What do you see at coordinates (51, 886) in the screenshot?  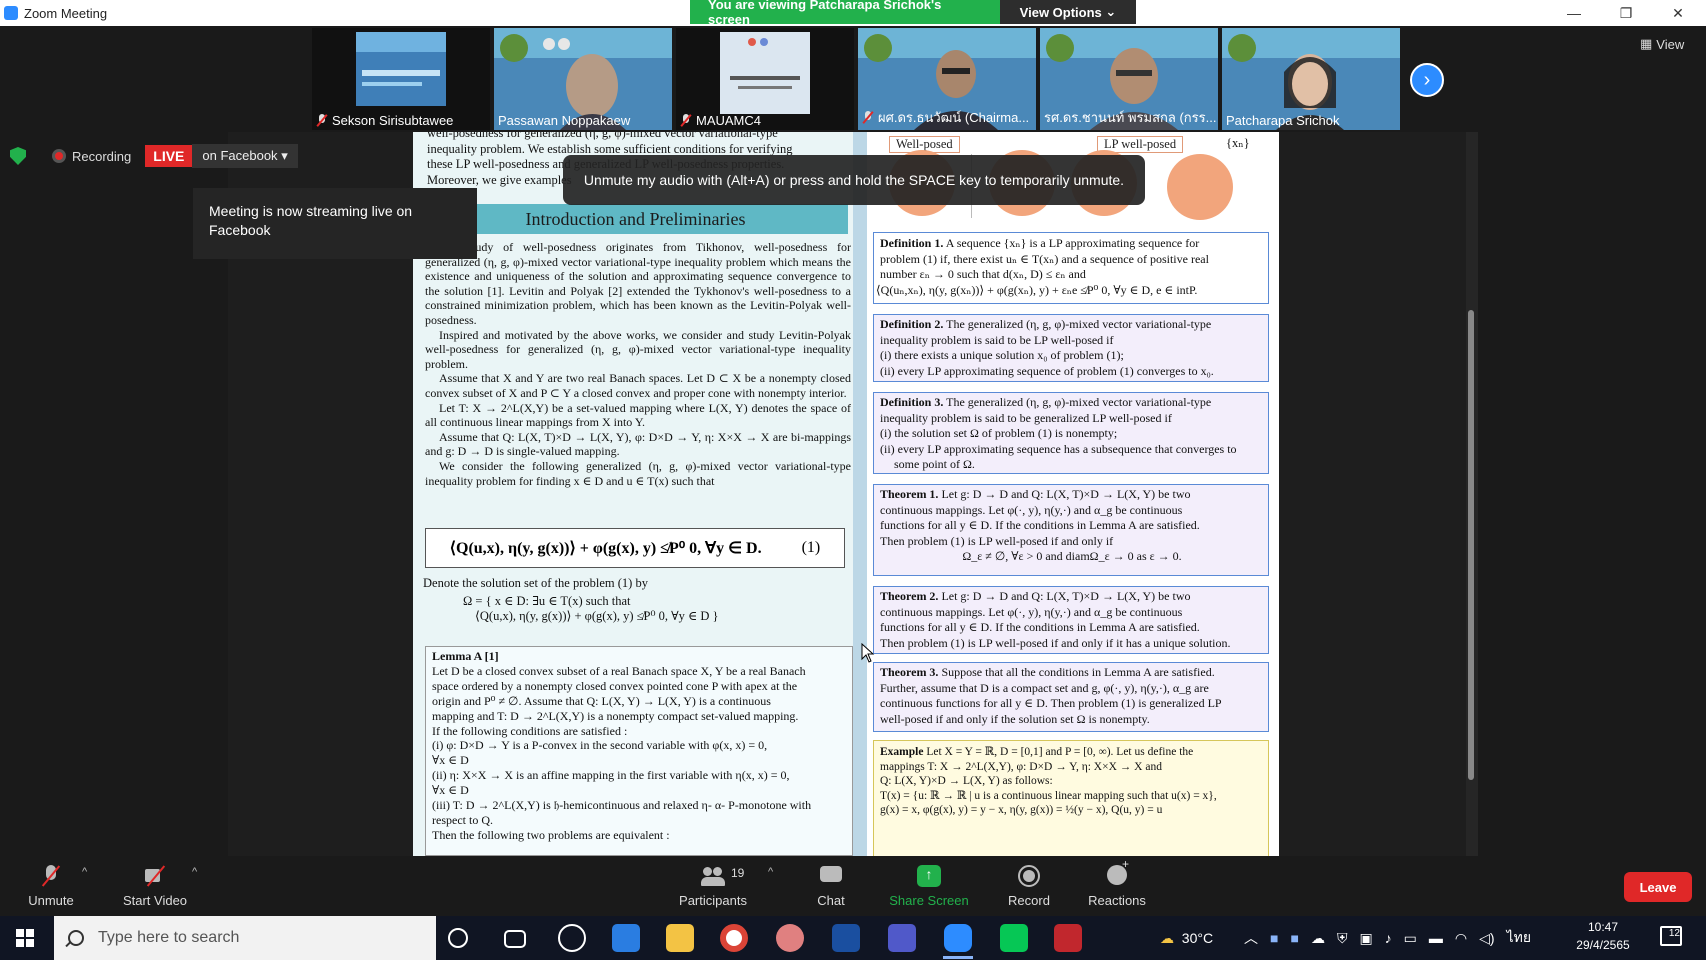 I see `unmute-button: Unmute` at bounding box center [51, 886].